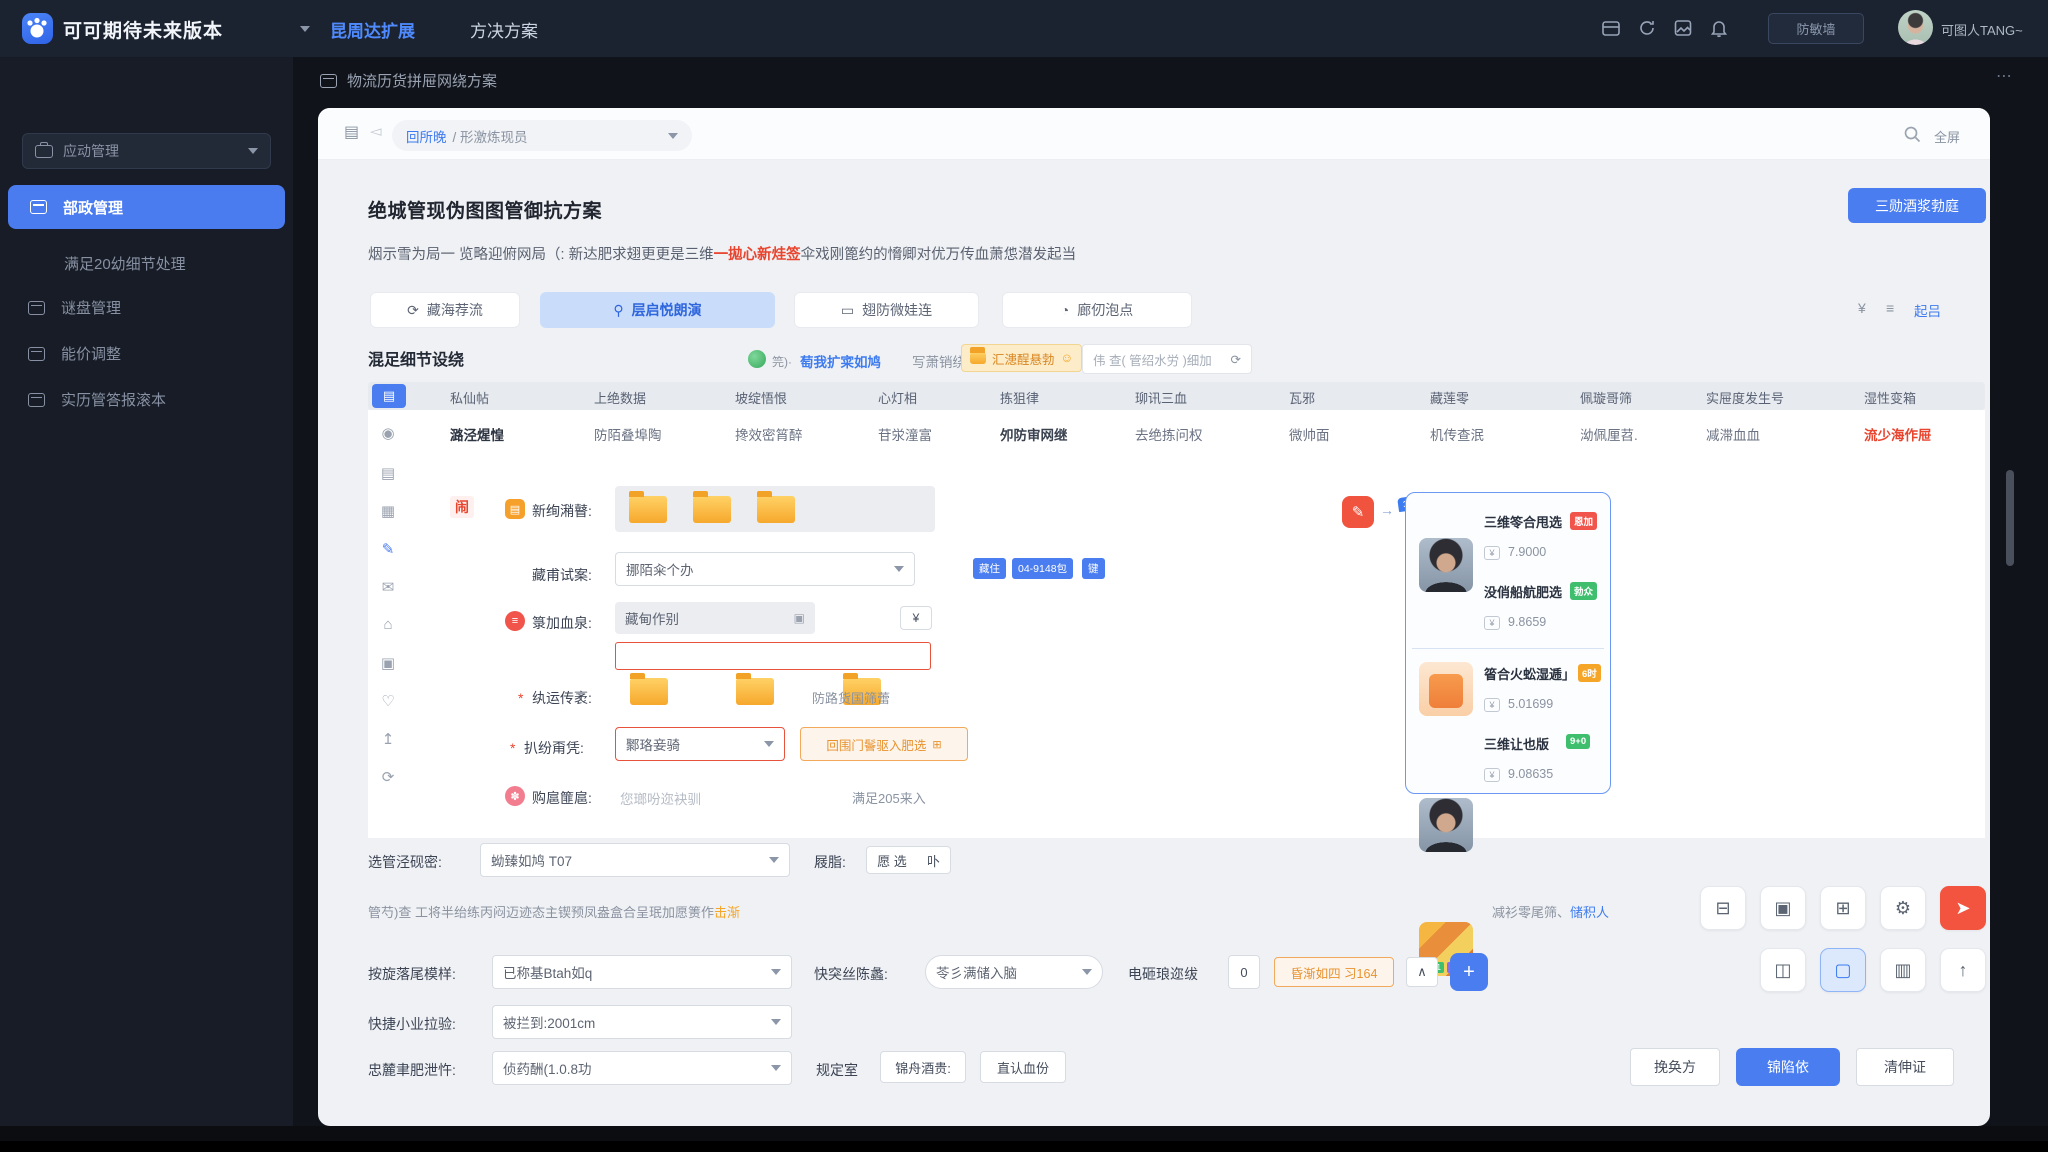  Describe the element at coordinates (1917, 205) in the screenshot. I see `create-plan-button: 三勋酒浆勃庭` at that location.